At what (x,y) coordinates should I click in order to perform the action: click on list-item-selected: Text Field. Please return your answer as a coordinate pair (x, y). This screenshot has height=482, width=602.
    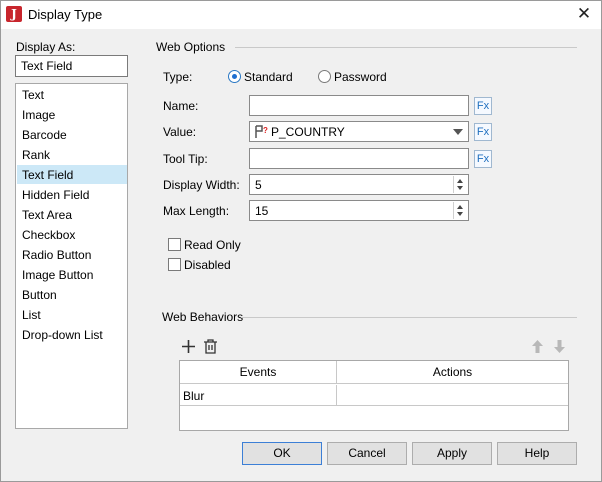
    Looking at the image, I should click on (72, 174).